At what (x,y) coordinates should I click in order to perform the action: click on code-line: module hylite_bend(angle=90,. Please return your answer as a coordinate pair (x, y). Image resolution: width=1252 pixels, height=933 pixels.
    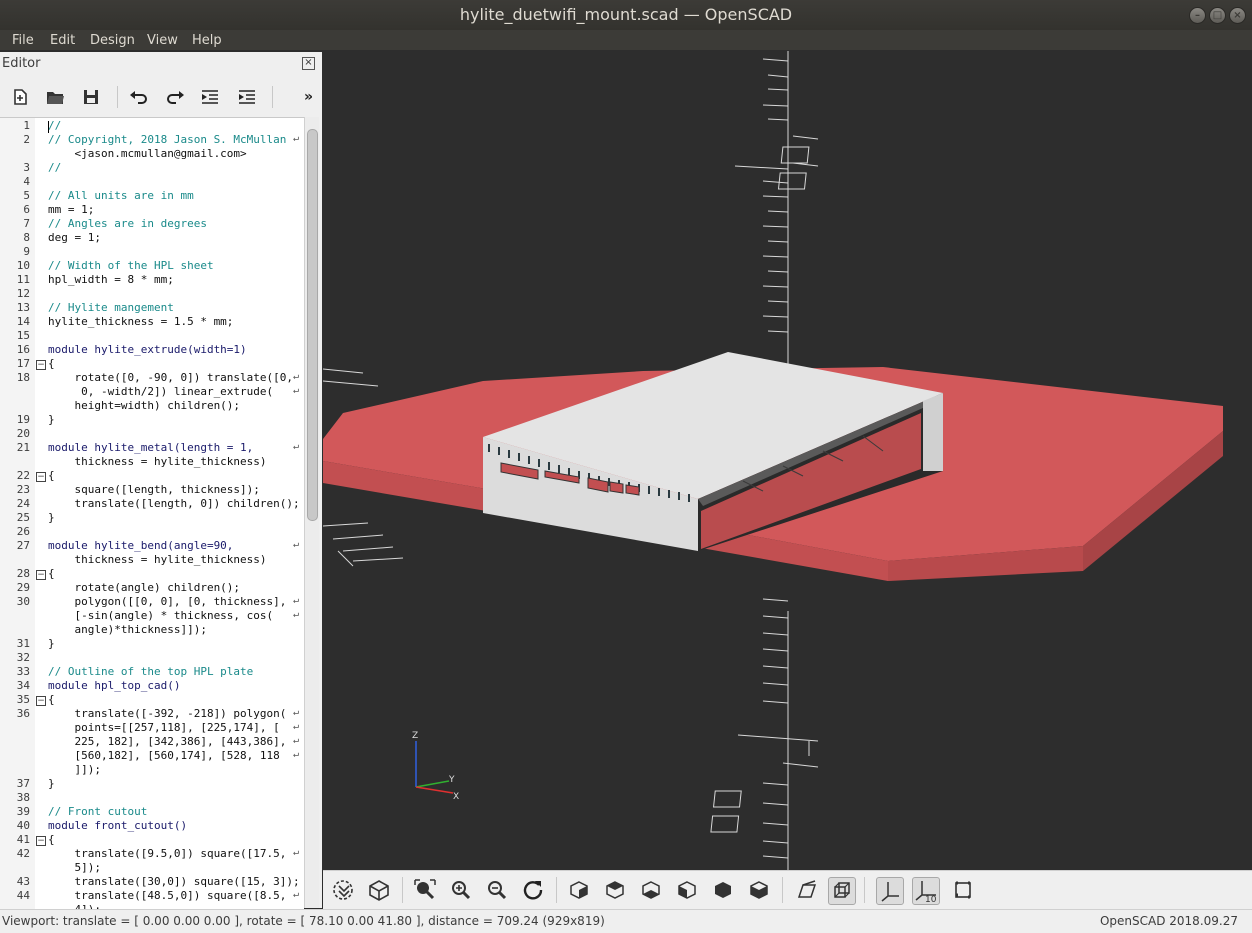
    Looking at the image, I should click on (141, 545).